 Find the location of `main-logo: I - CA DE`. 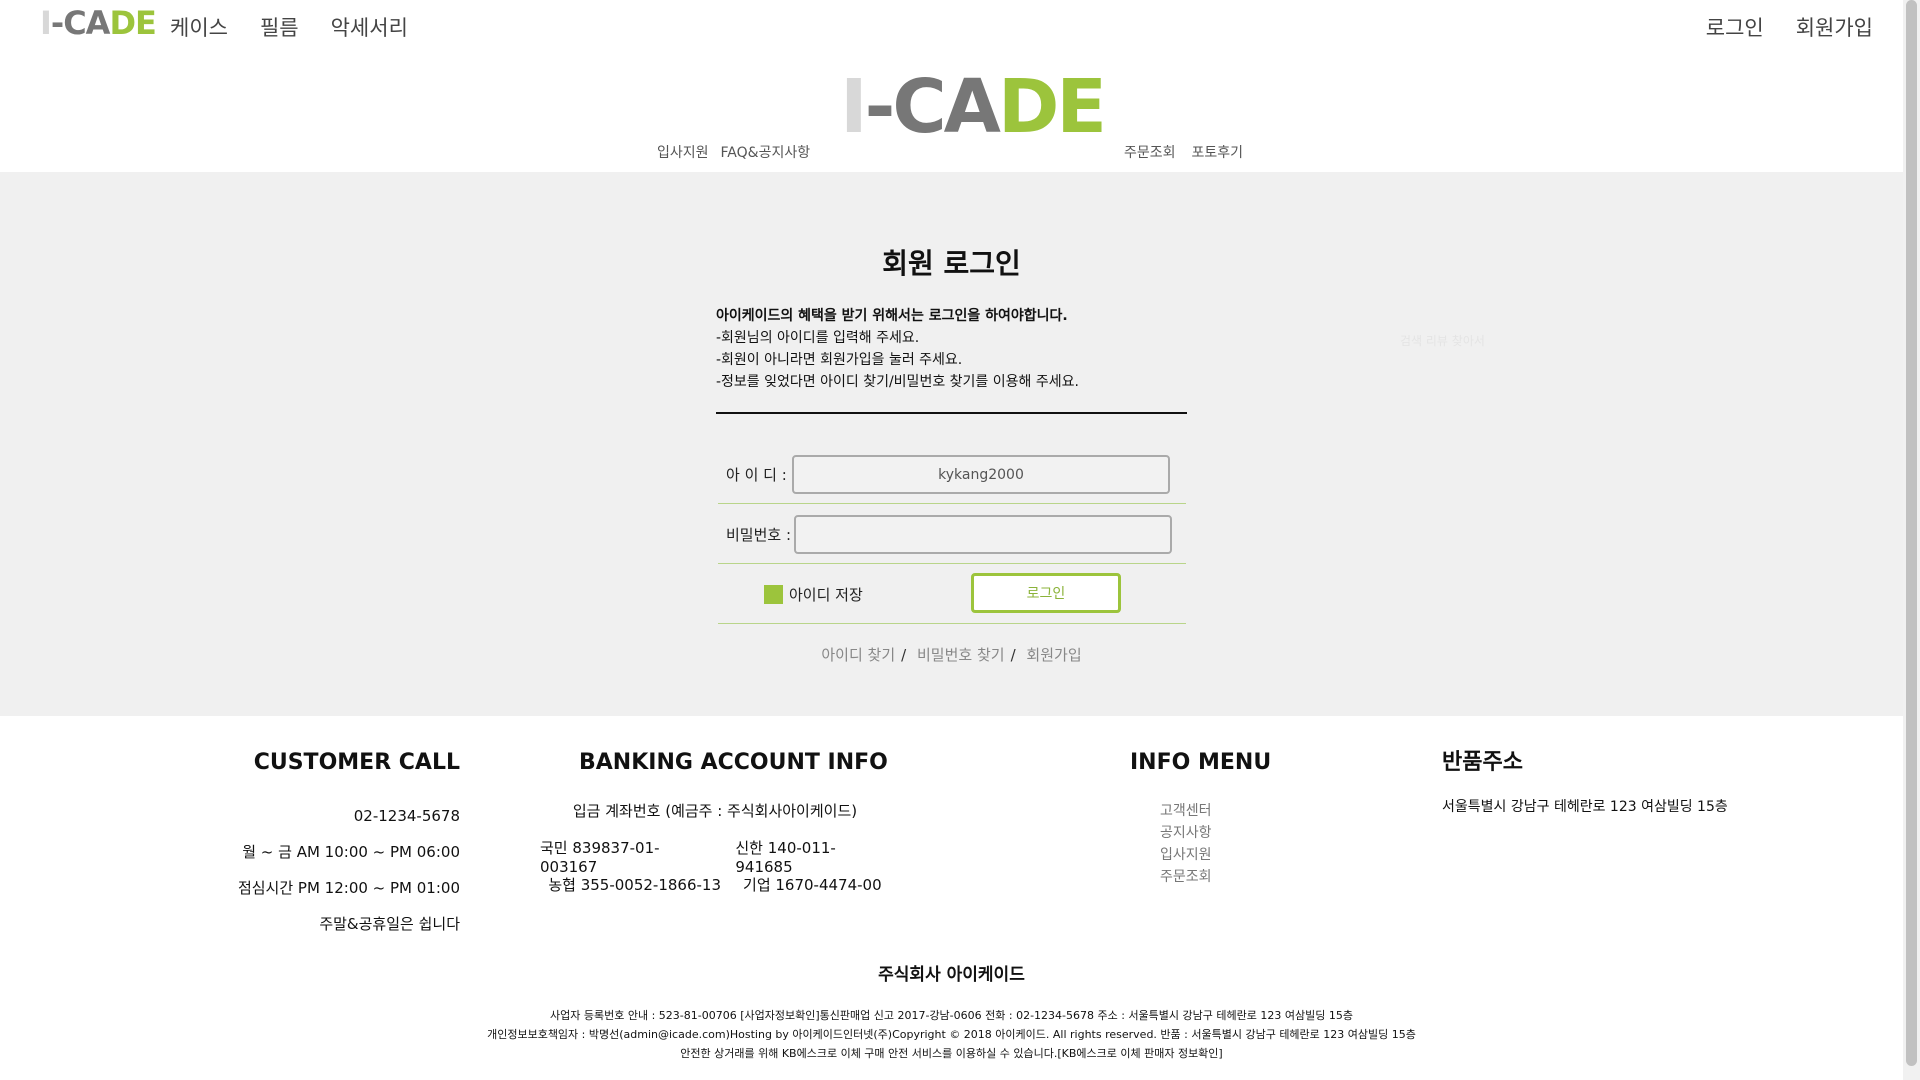

main-logo: I - CA DE is located at coordinates (973, 107).